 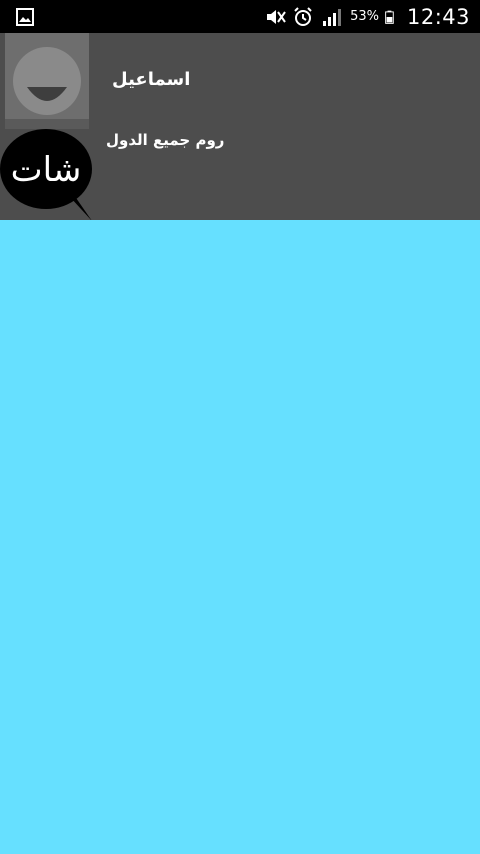 I want to click on chat-logo: شات, so click(x=46, y=175).